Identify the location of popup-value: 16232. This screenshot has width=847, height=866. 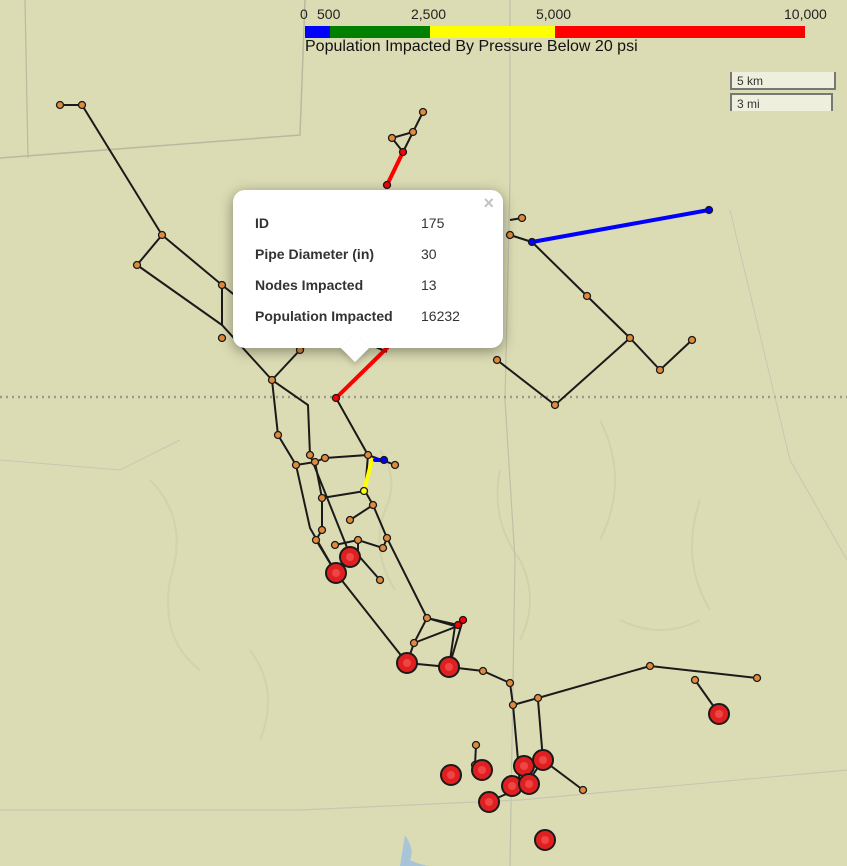
(440, 315).